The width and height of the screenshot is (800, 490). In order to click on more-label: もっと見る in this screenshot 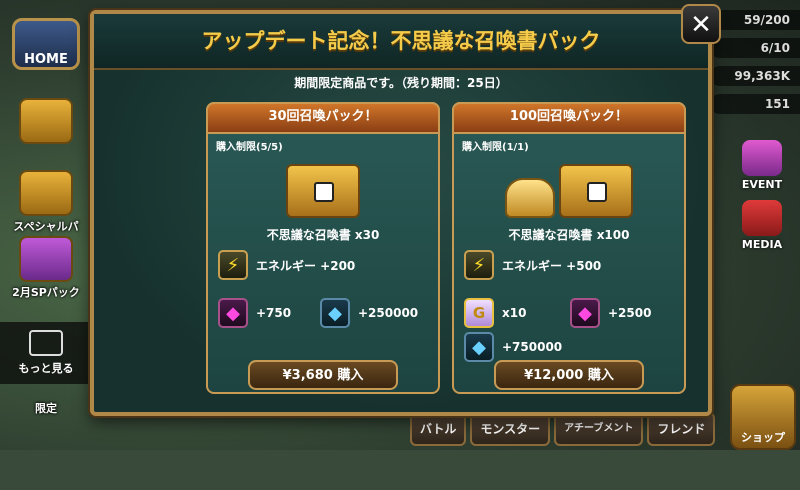, I will do `click(46, 368)`.